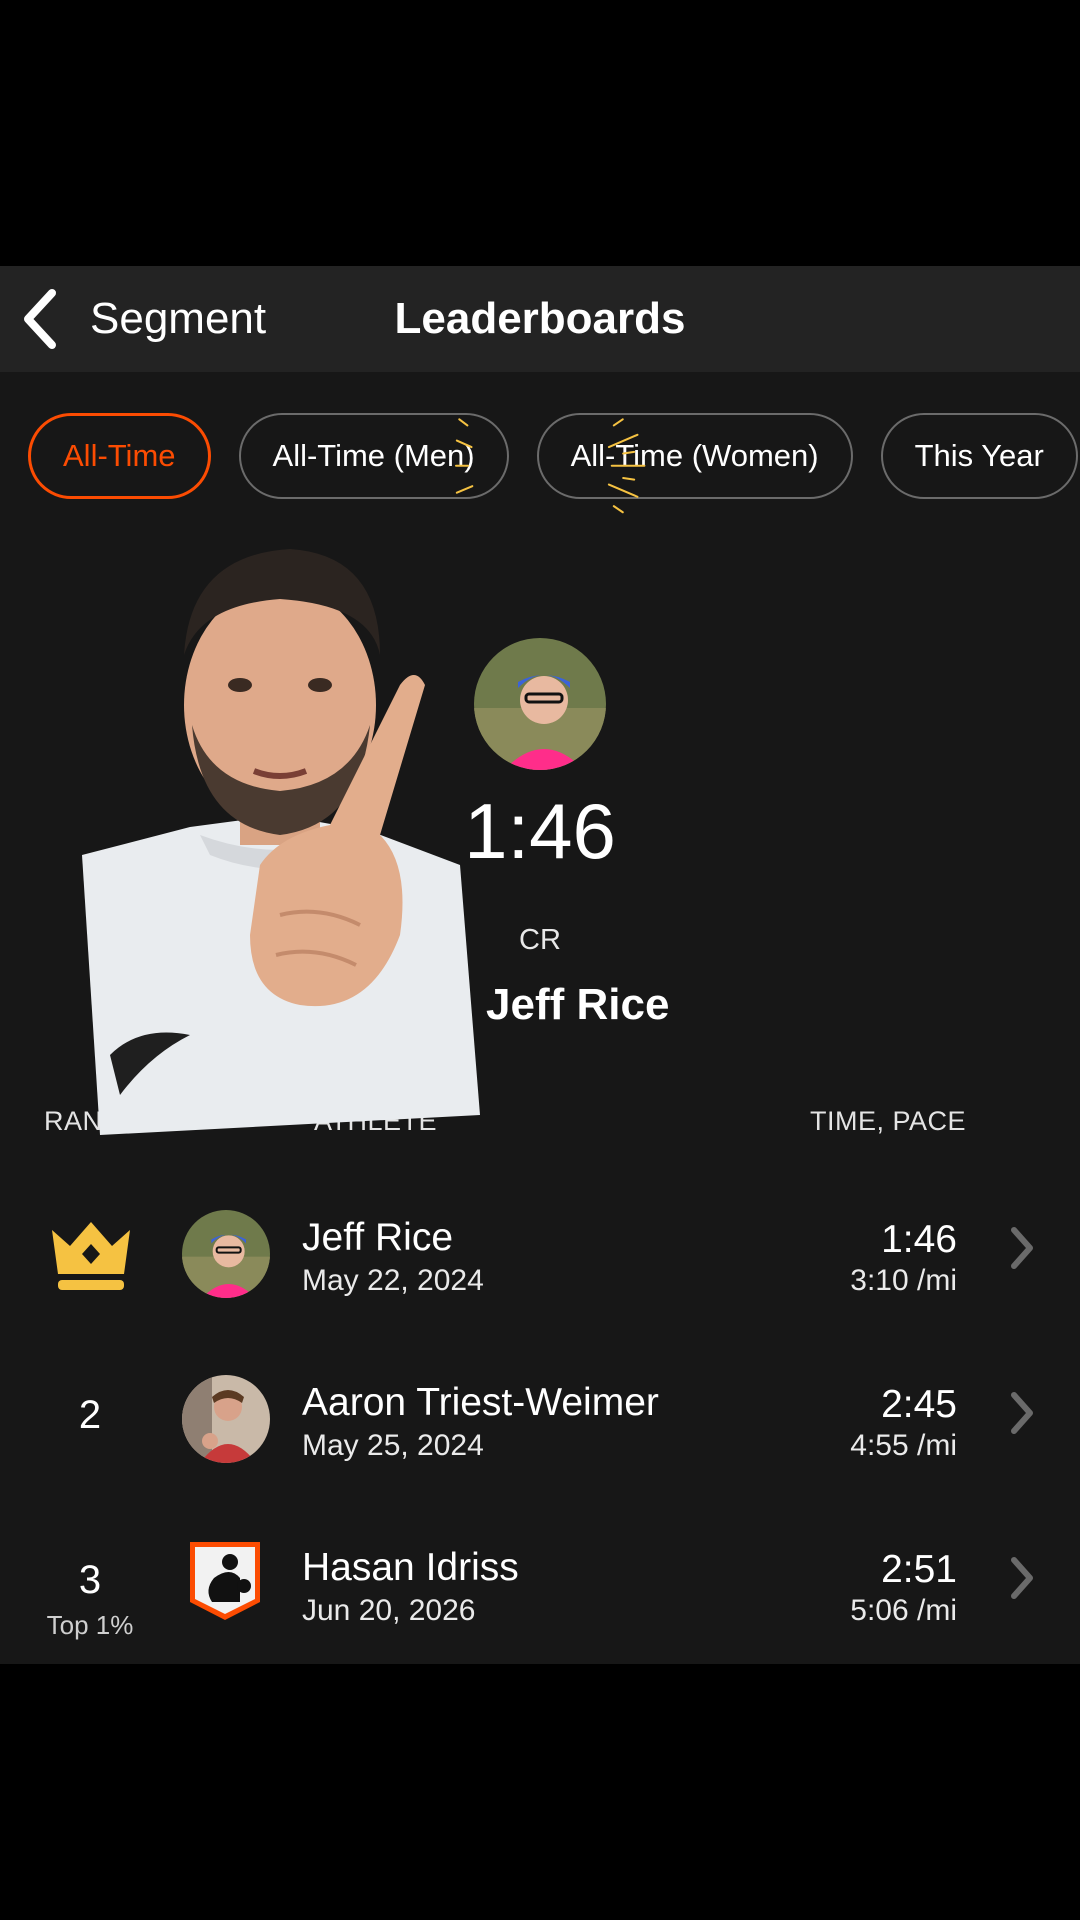 The height and width of the screenshot is (1920, 1080). Describe the element at coordinates (903, 1610) in the screenshot. I see `effort-pace: 5:06 /mi` at that location.